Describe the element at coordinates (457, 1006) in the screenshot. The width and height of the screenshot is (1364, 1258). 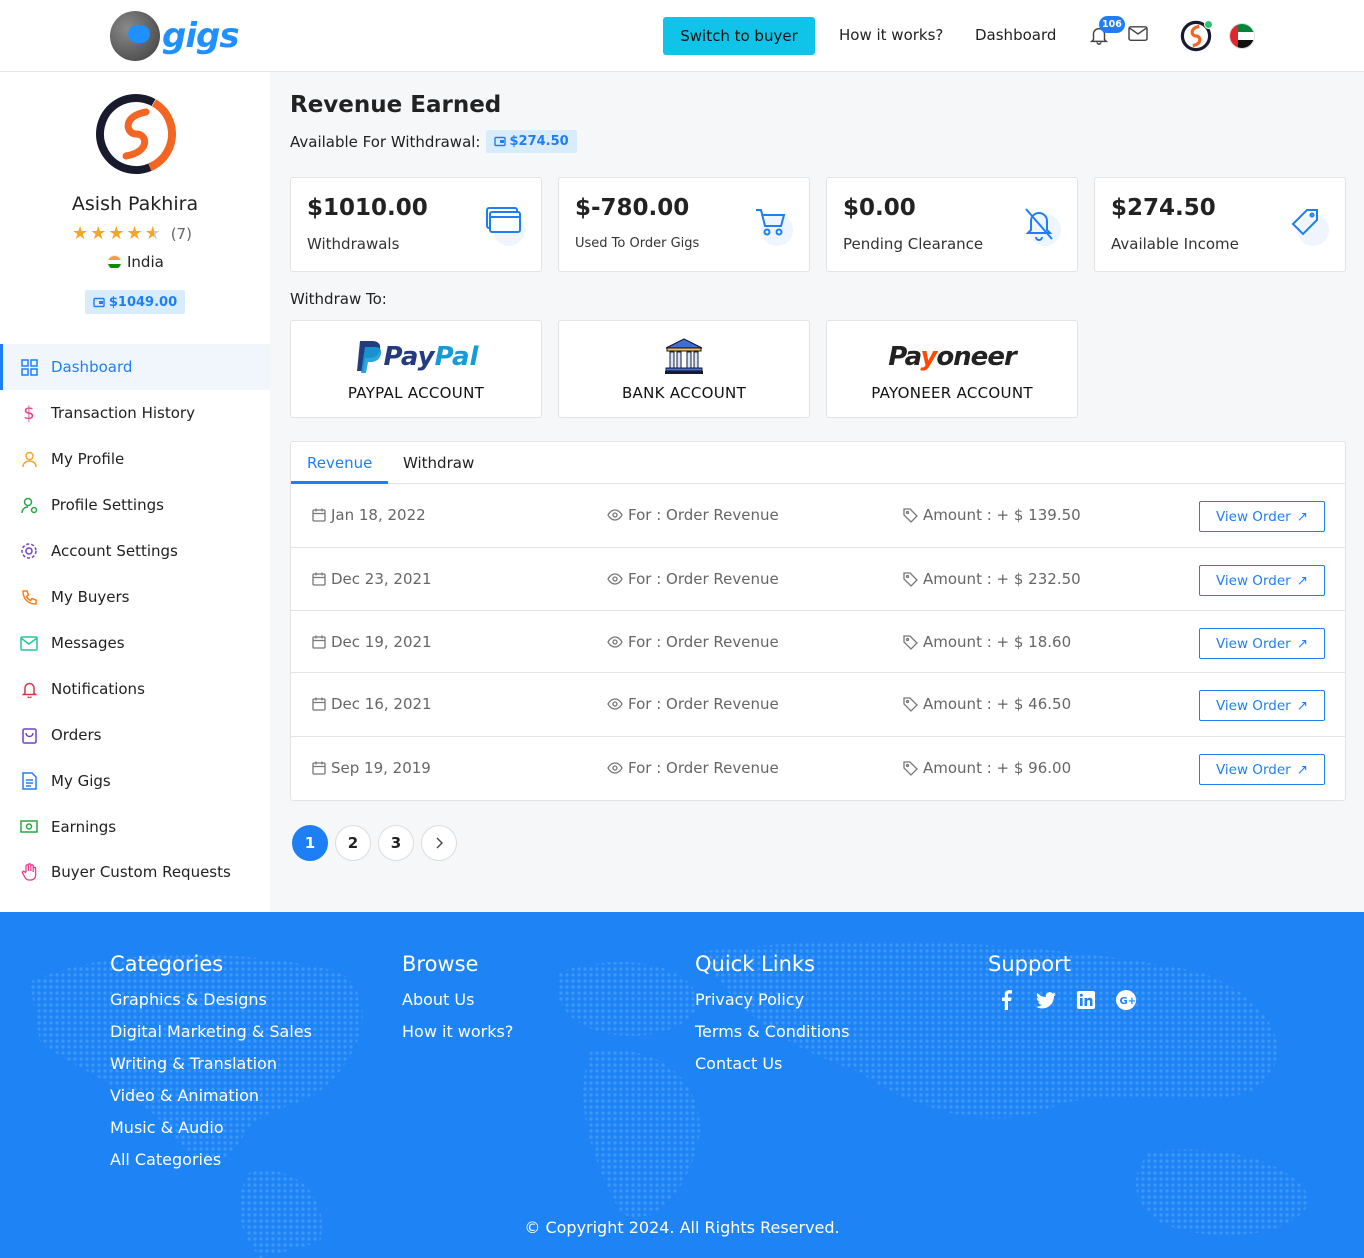
I see `footer-link: About Us` at that location.